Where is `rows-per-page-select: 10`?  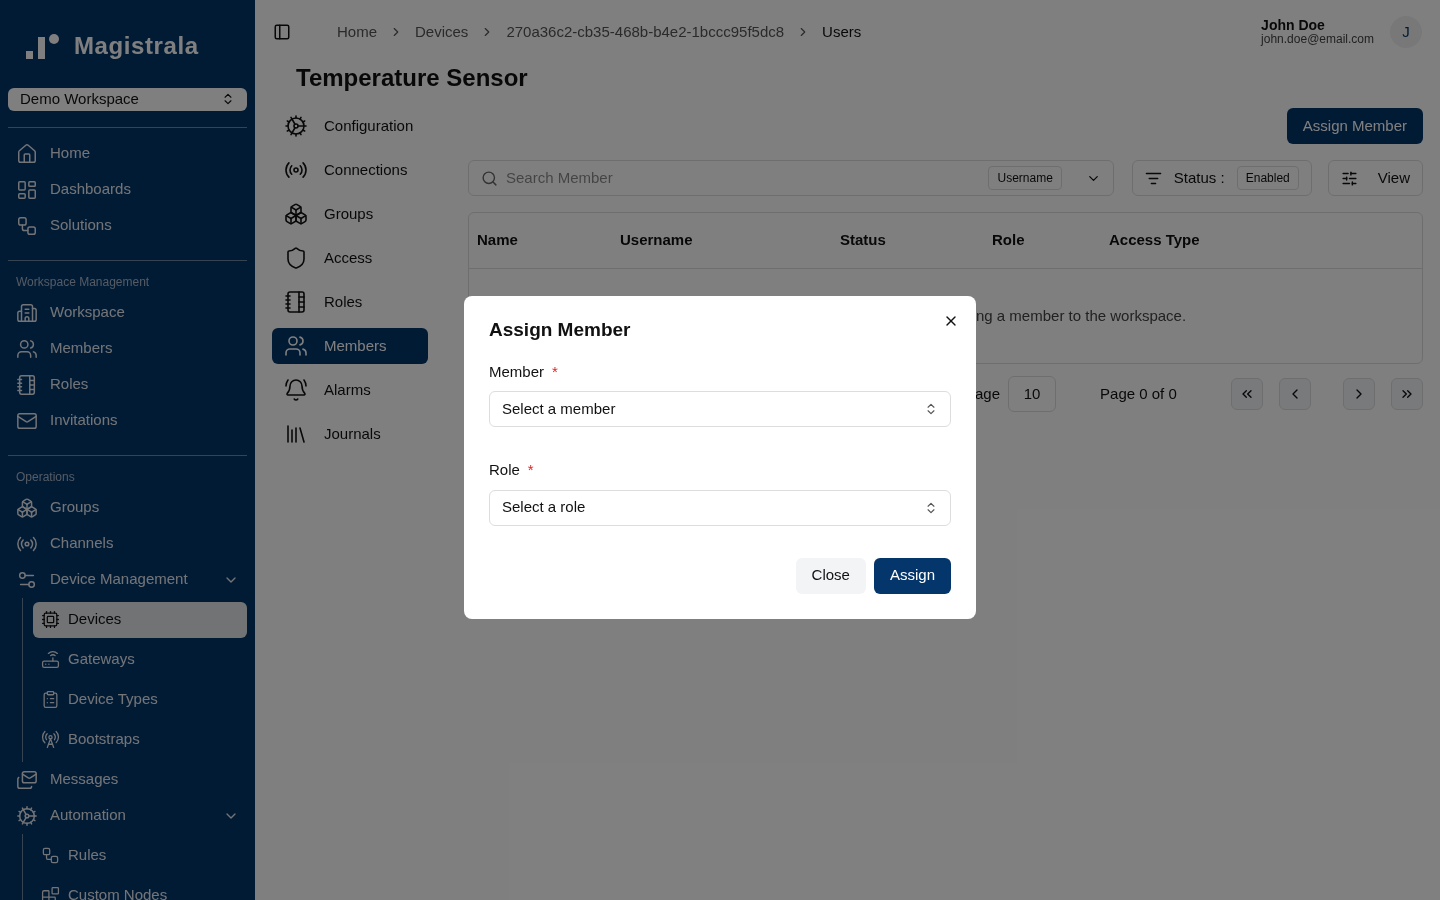 rows-per-page-select: 10 is located at coordinates (1032, 394).